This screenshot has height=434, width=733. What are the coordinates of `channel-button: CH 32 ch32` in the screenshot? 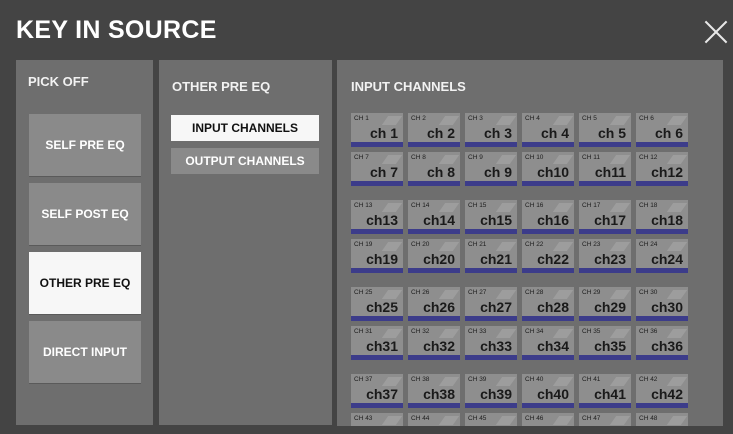 It's located at (434, 343).